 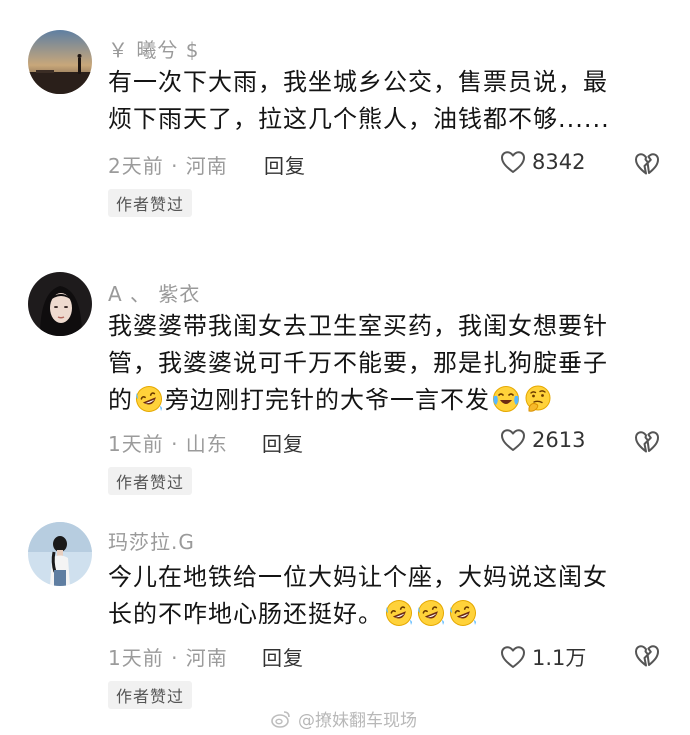 What do you see at coordinates (120, 400) in the screenshot?
I see `comment-text: 的` at bounding box center [120, 400].